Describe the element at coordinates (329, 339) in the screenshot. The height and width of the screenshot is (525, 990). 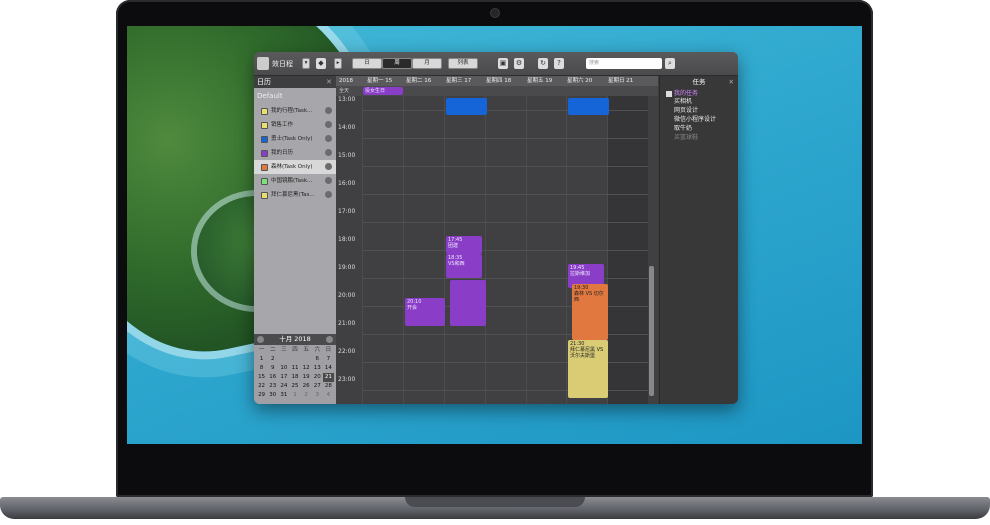
I see `next-month-icon` at that location.